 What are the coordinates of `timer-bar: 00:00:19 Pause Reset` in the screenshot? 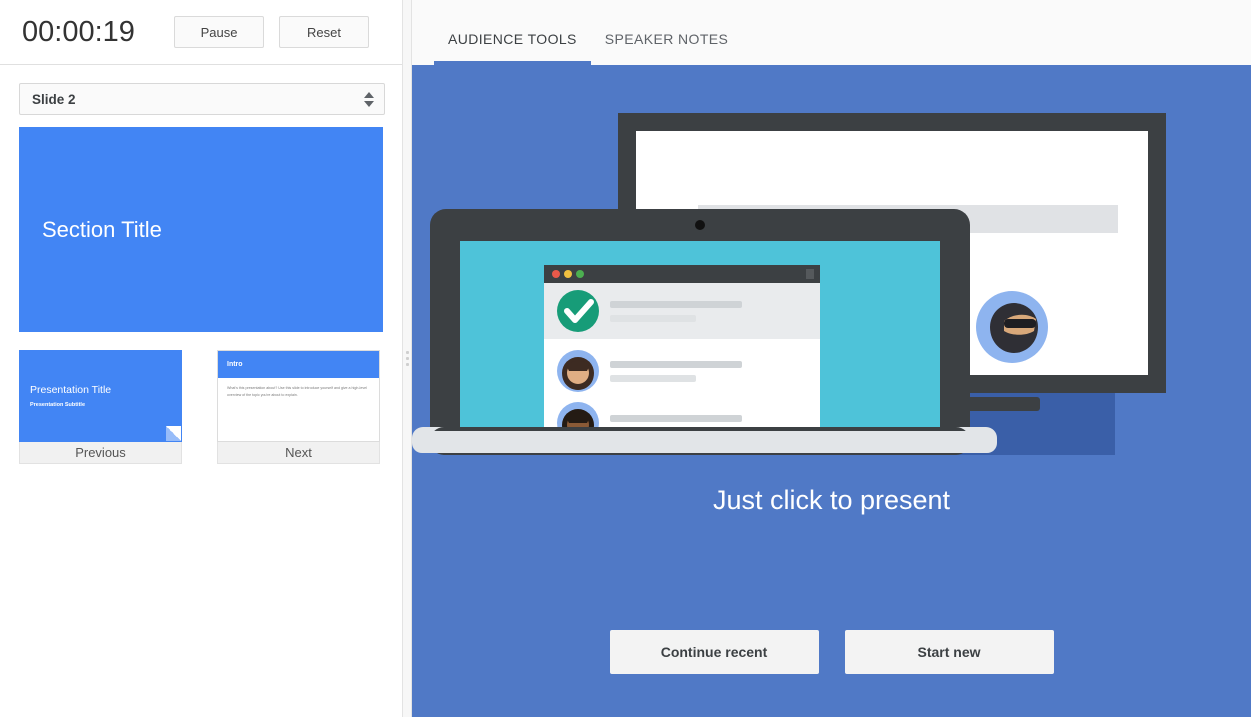 It's located at (201, 32).